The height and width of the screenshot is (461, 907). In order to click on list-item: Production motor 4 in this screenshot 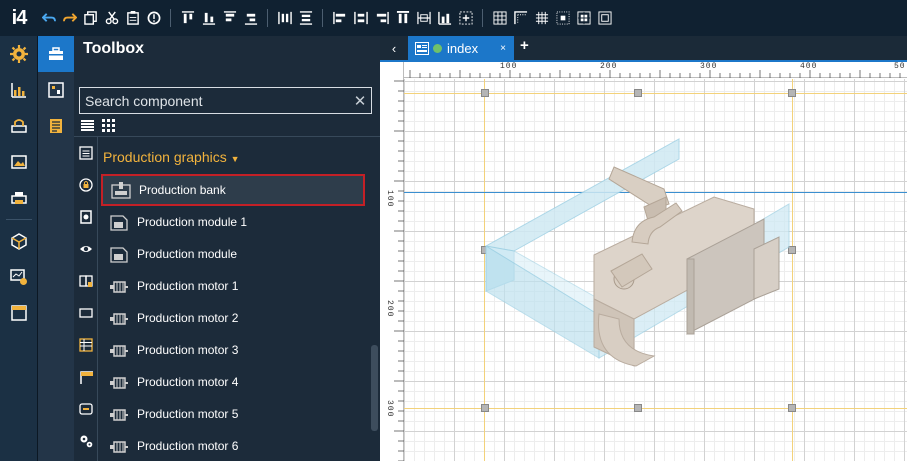, I will do `click(233, 382)`.